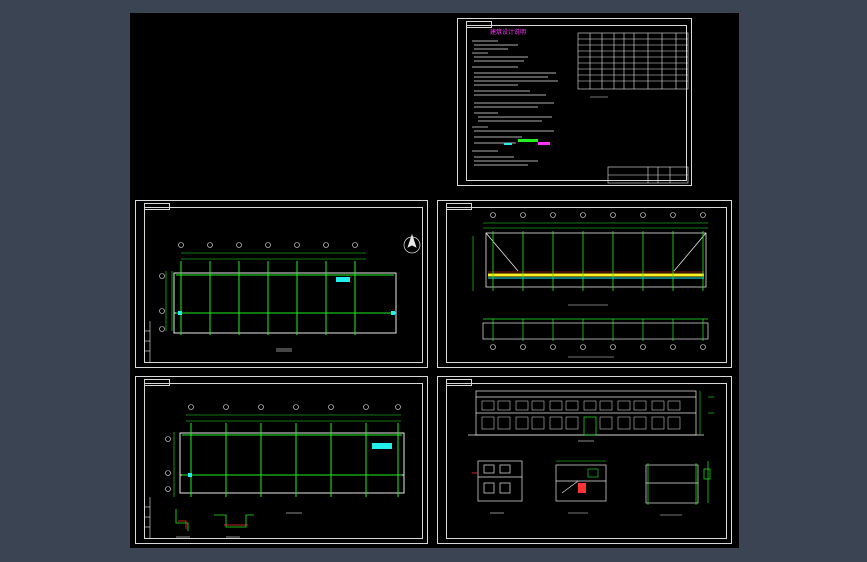 The height and width of the screenshot is (562, 867). I want to click on schedule-table, so click(633, 61).